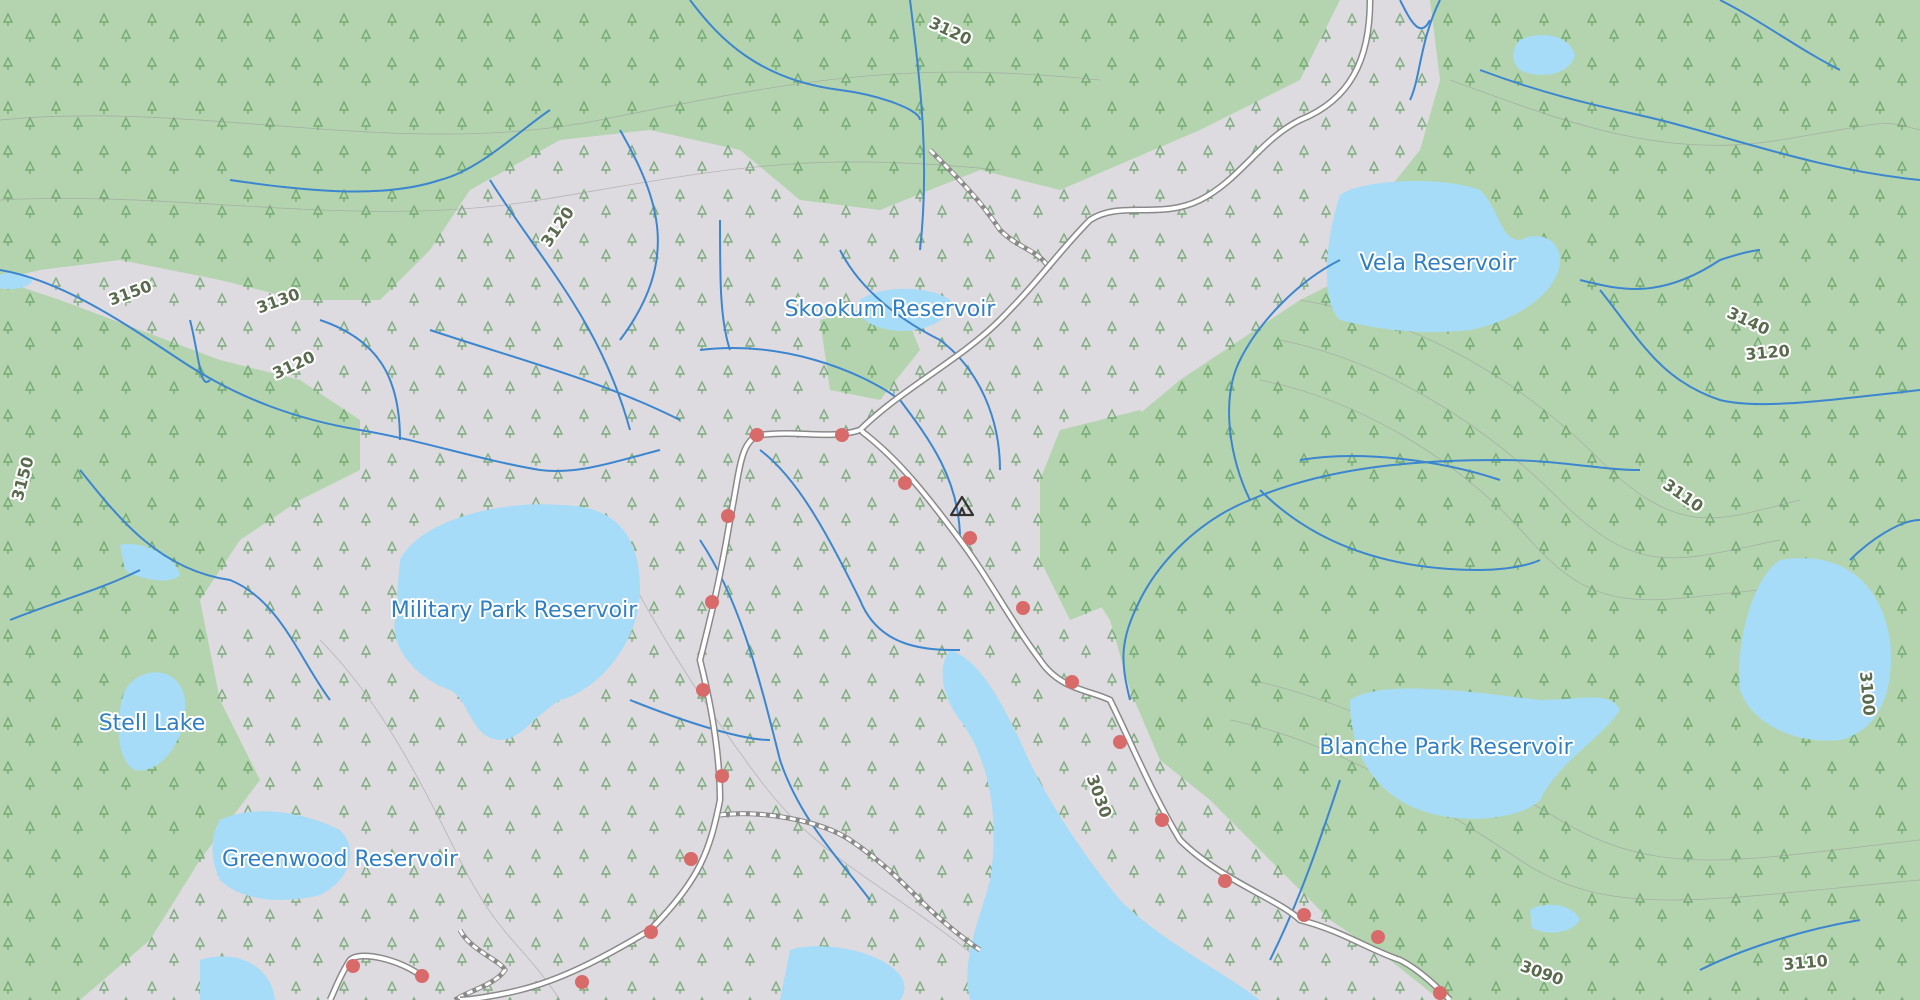 The height and width of the screenshot is (1000, 1920). I want to click on lake-label-greenwood: Greenwood Reservoir, so click(340, 859).